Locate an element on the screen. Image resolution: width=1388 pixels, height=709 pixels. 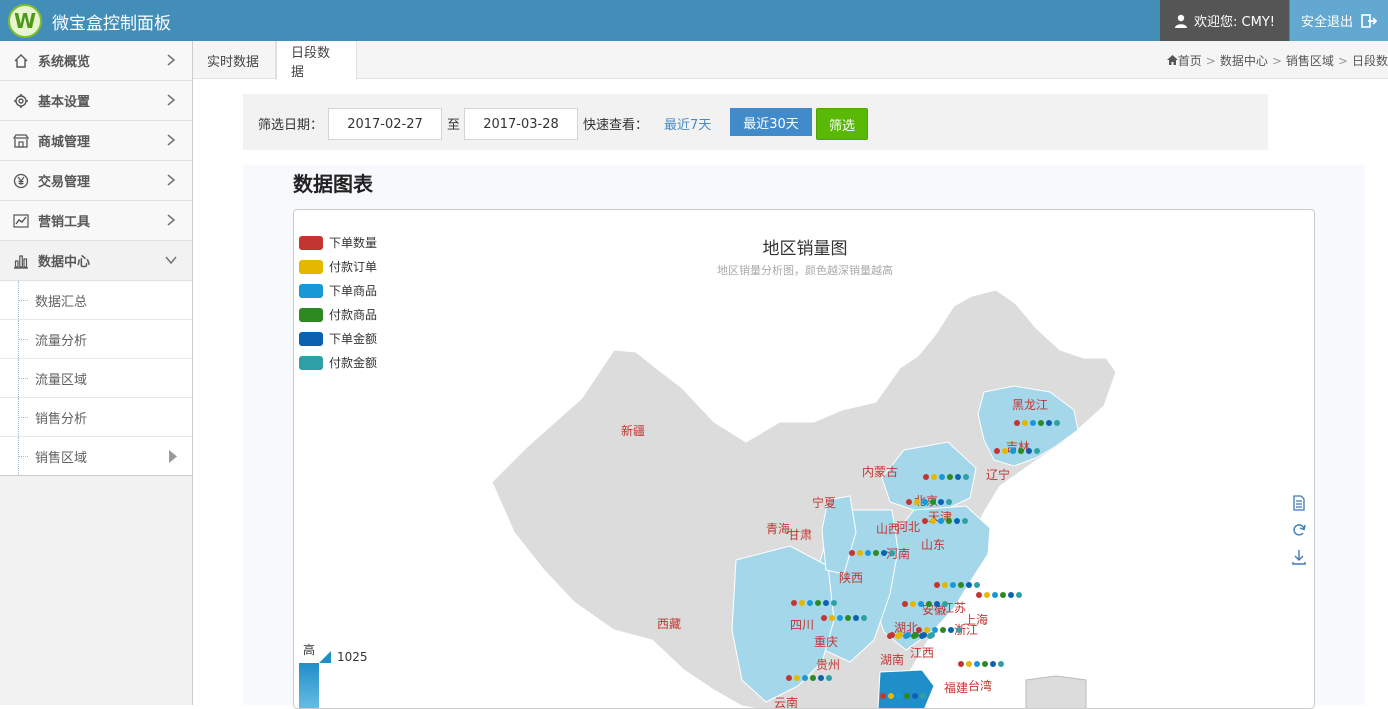
tab-realtime: 实时数据 is located at coordinates (234, 60).